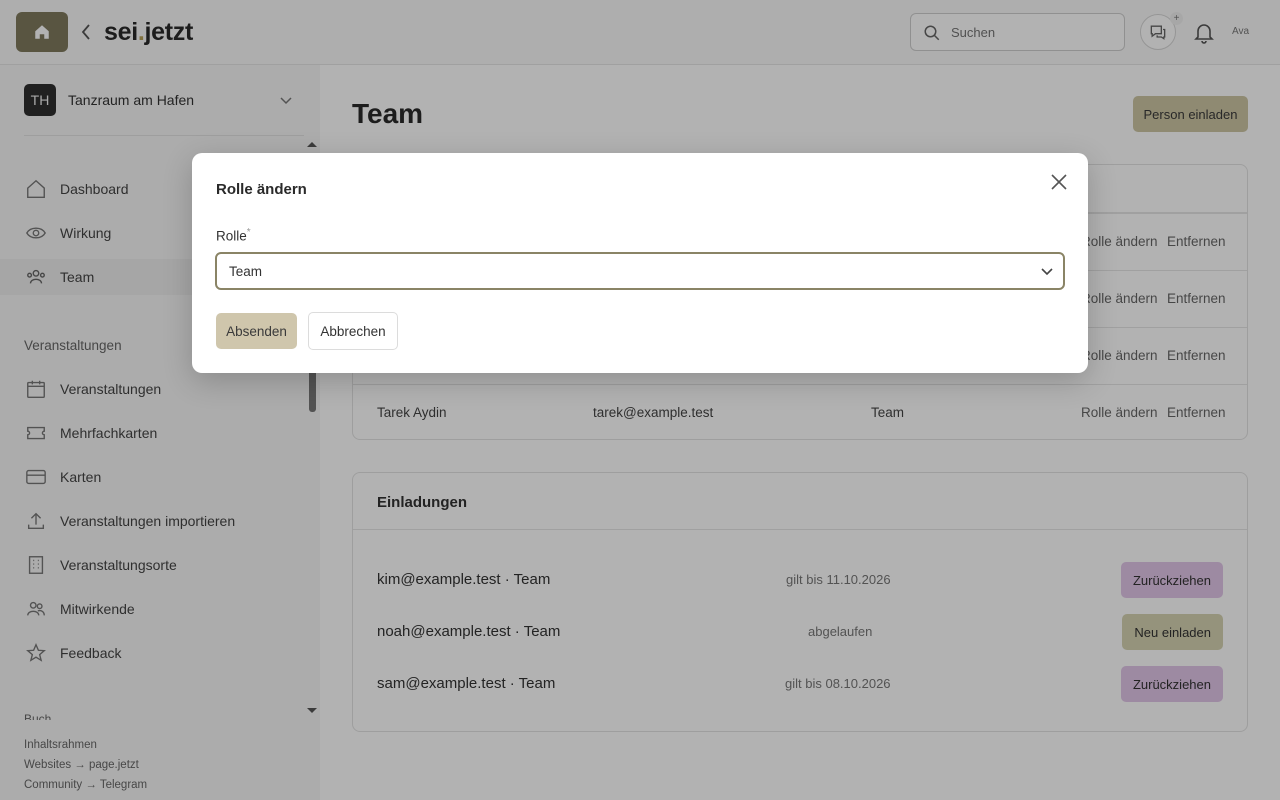 The width and height of the screenshot is (1280, 800). What do you see at coordinates (246, 271) in the screenshot?
I see `role-select-value: Team` at bounding box center [246, 271].